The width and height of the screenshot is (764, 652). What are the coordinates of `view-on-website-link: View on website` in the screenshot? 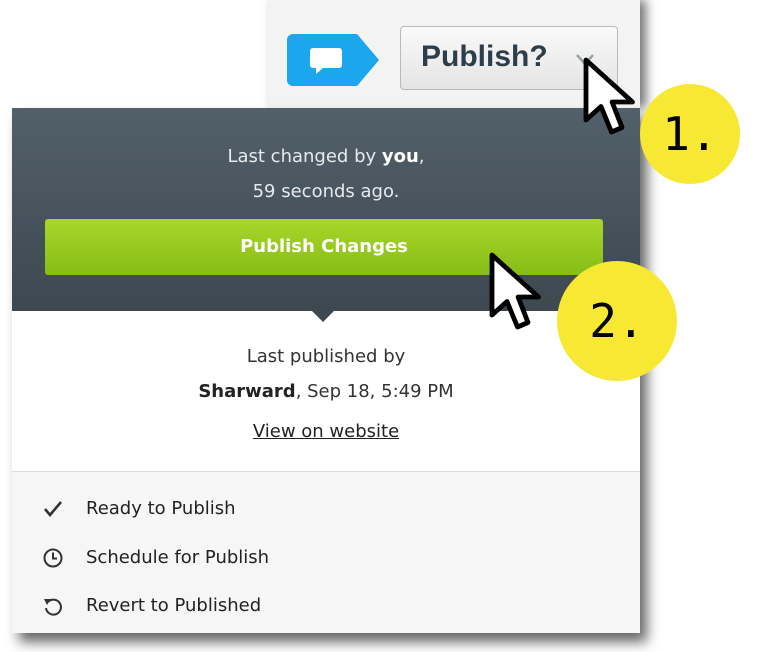 It's located at (326, 431).